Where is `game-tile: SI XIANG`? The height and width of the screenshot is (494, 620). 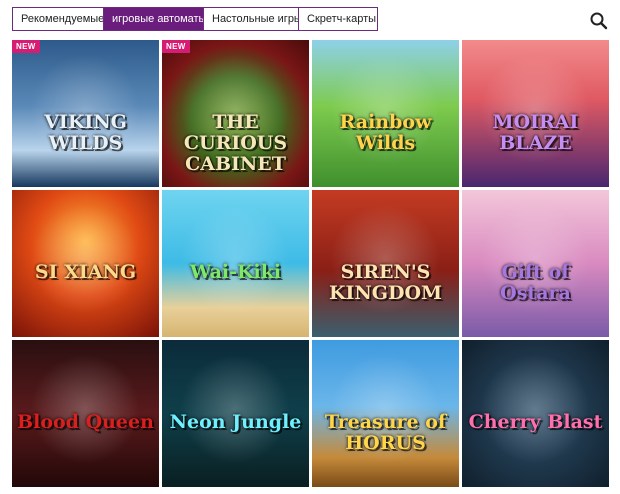
game-tile: SI XIANG is located at coordinates (85, 263).